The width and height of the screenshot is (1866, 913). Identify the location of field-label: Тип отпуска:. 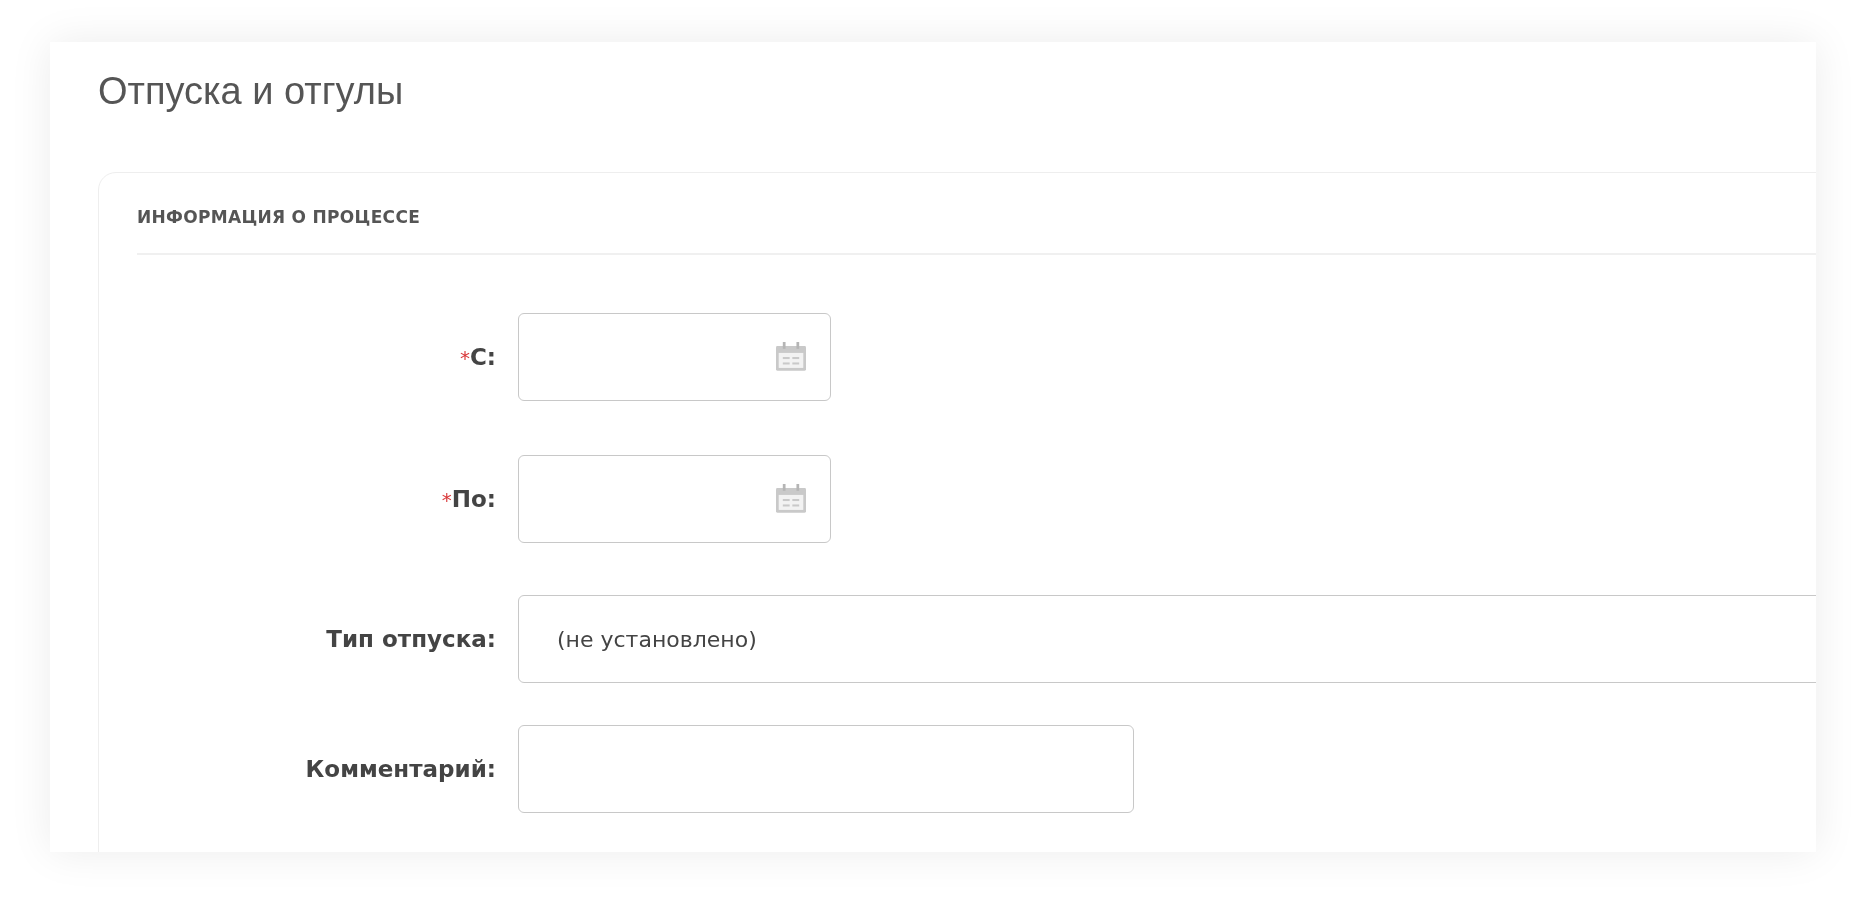
(411, 639).